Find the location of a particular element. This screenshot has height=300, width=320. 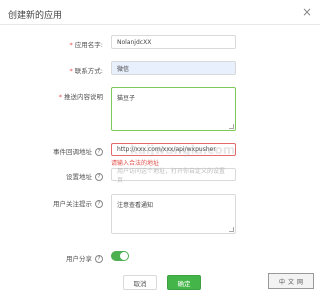

settings-url-input: 用户访问这个地址，打开你自定义的设置页 is located at coordinates (173, 176).